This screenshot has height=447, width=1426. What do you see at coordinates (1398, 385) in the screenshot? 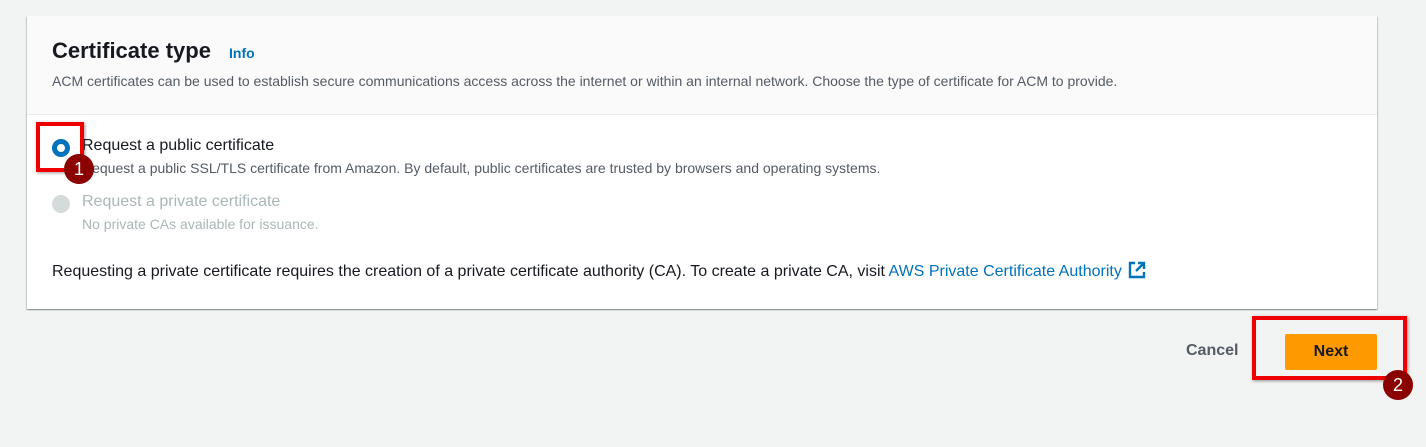
I see `step-badge-2: 2` at bounding box center [1398, 385].